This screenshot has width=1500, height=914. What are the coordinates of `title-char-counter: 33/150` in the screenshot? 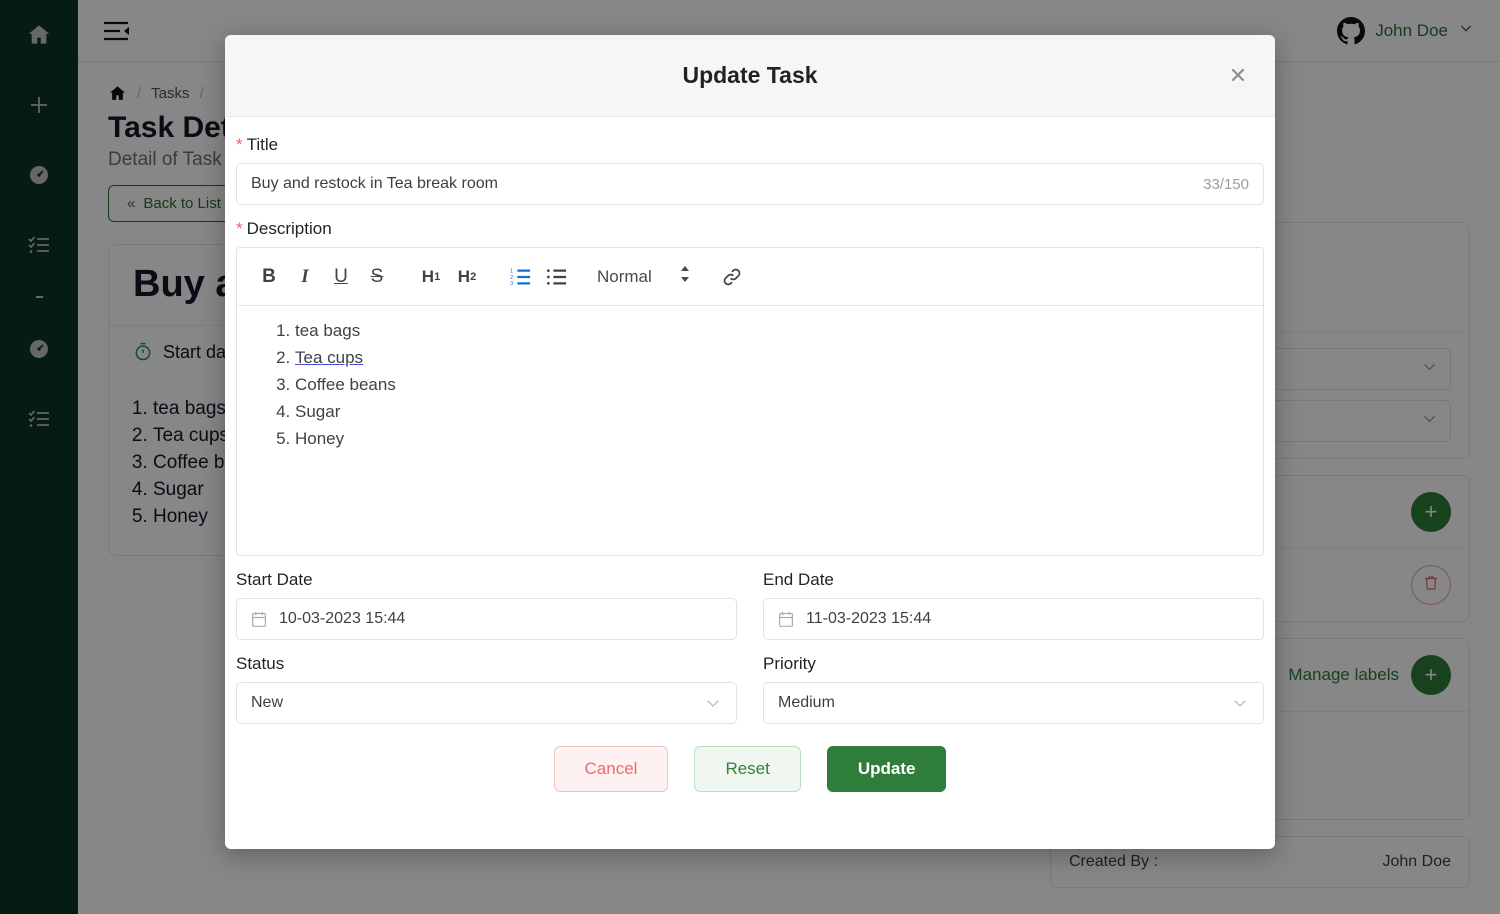 It's located at (1226, 184).